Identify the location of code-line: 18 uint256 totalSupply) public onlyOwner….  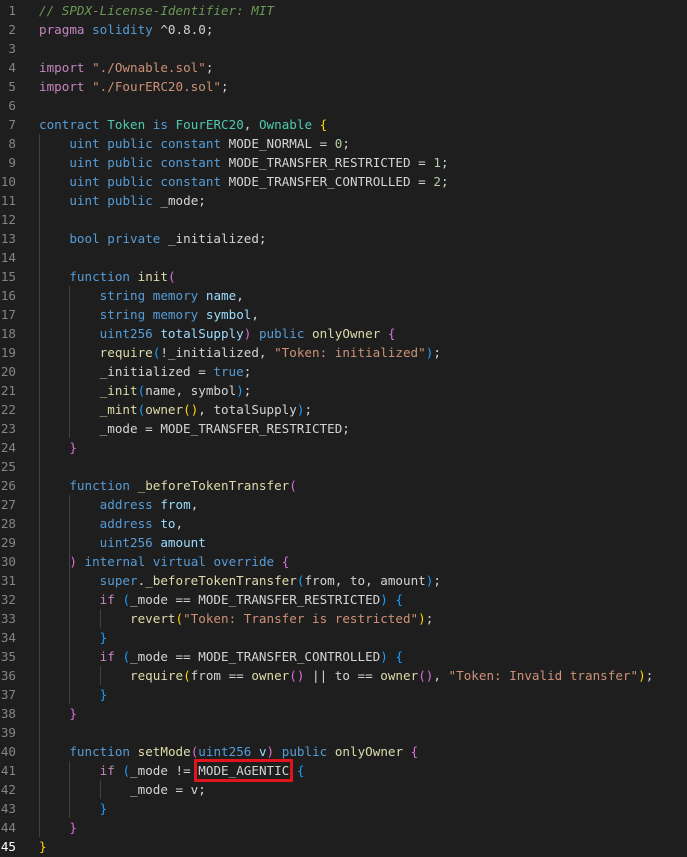
(343, 333).